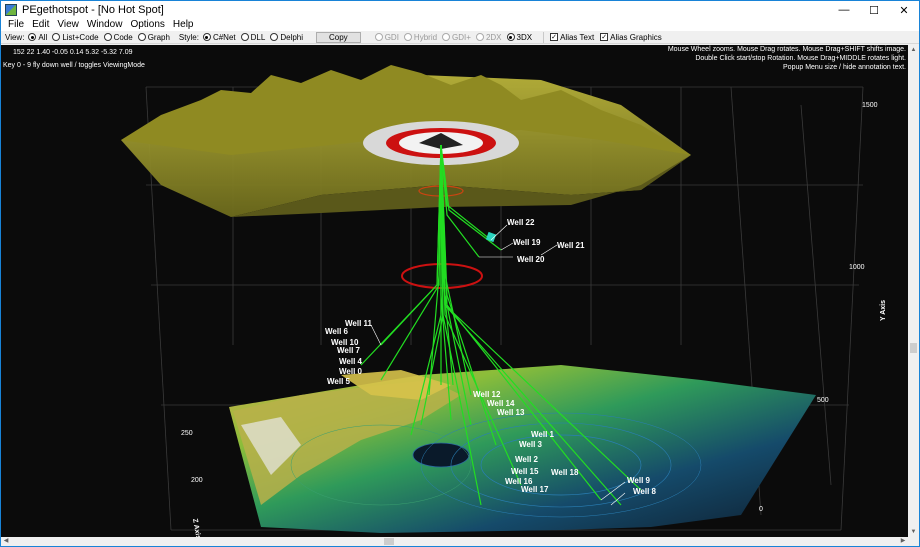  I want to click on menu-help: Help, so click(183, 25).